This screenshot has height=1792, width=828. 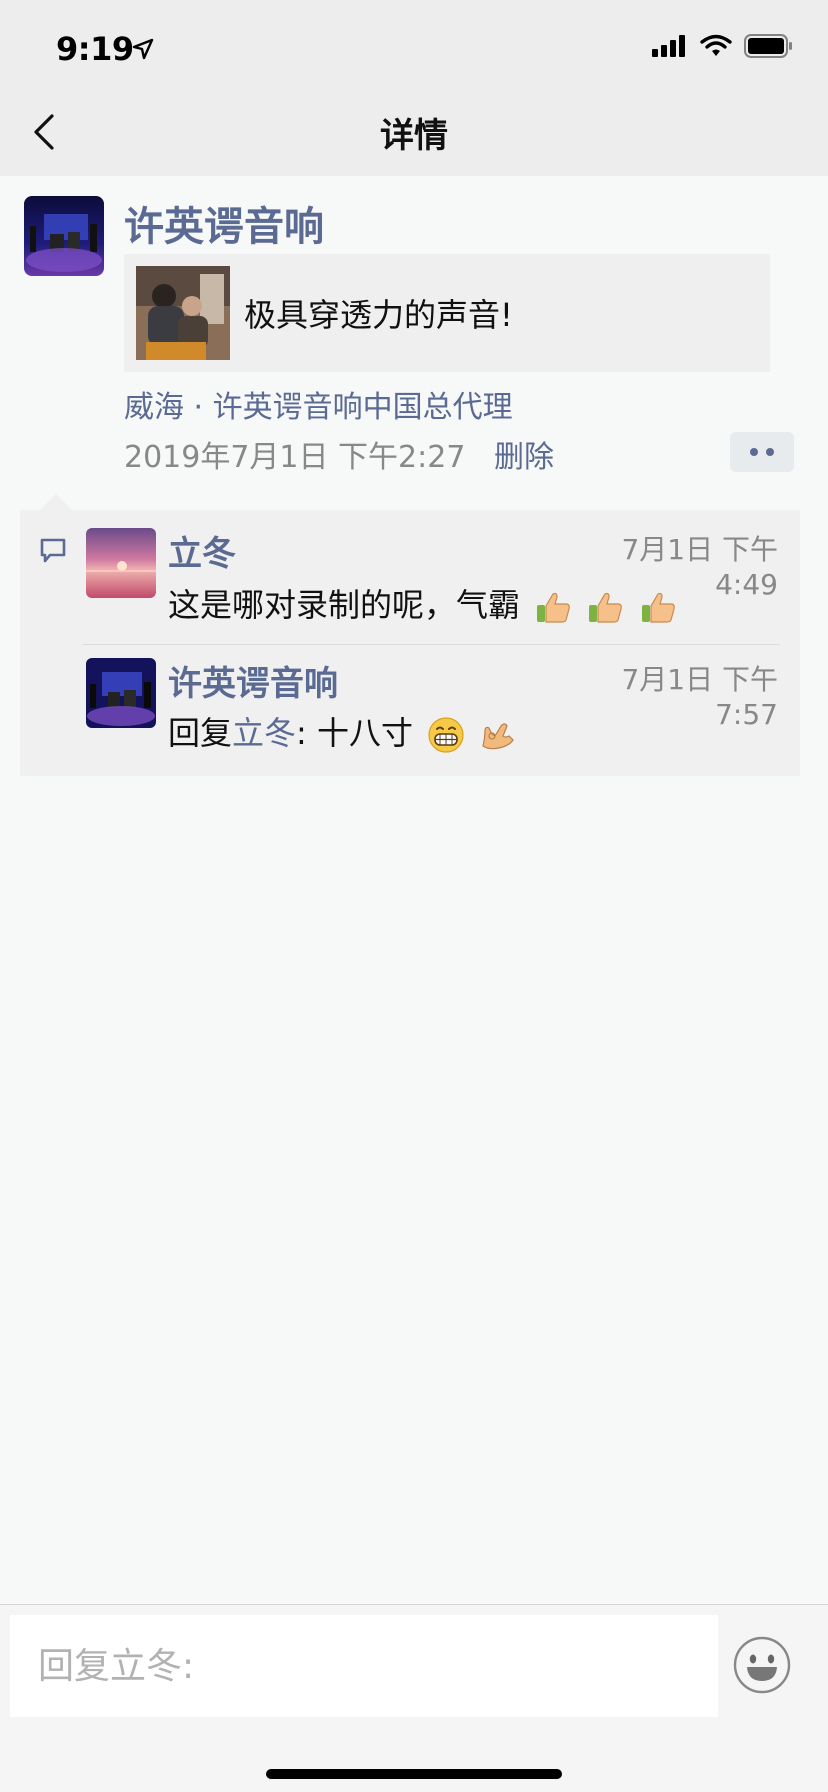 I want to click on status-icons, so click(x=723, y=46).